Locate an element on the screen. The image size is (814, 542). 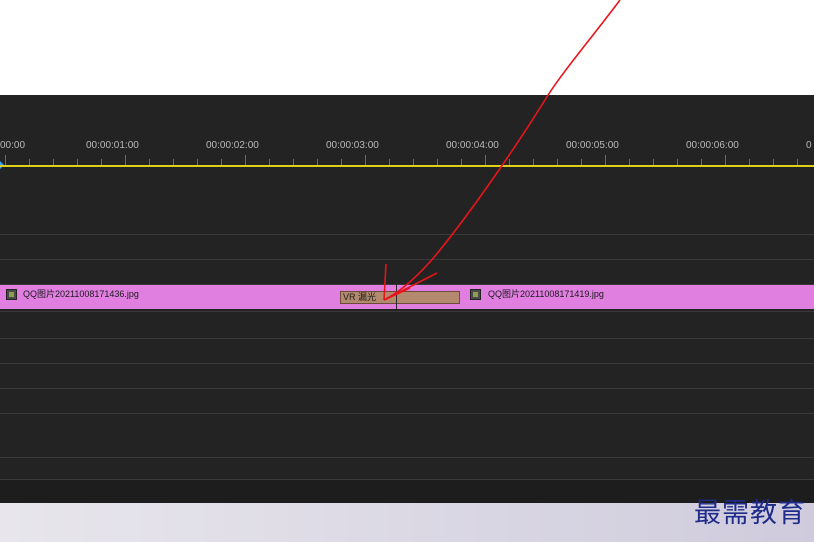
footer-background is located at coordinates (407, 522).